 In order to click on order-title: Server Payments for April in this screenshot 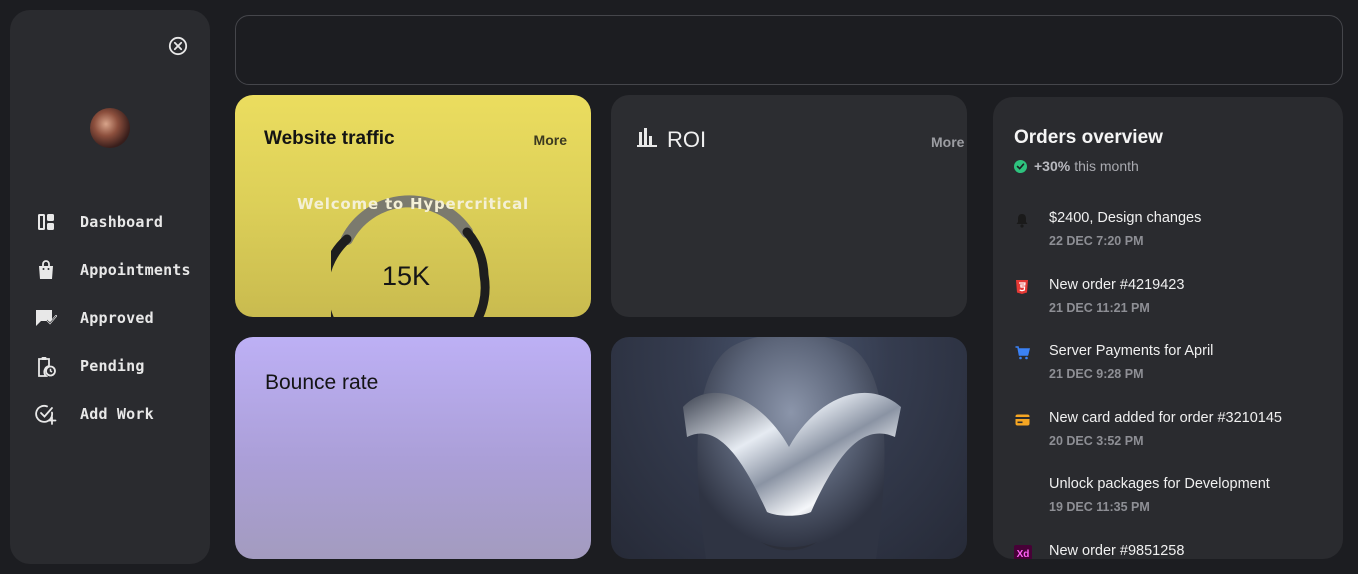, I will do `click(1131, 351)`.